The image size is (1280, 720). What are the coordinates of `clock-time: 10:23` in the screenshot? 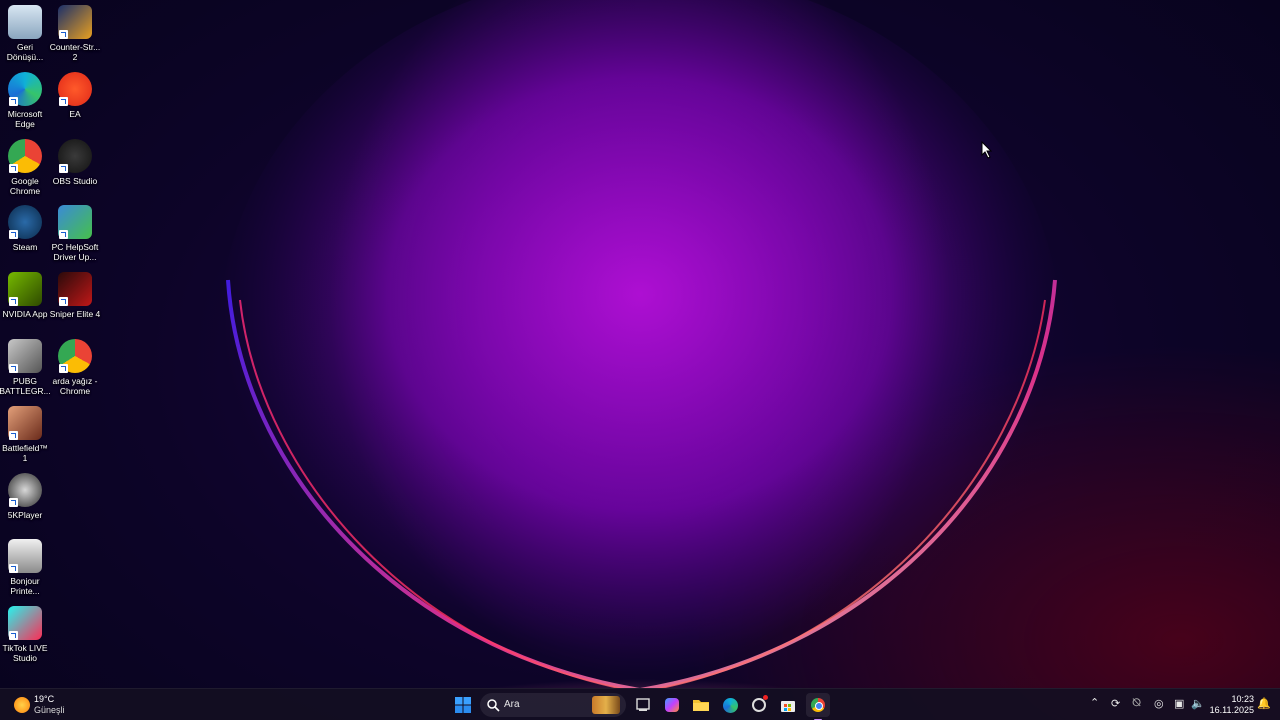 It's located at (1242, 699).